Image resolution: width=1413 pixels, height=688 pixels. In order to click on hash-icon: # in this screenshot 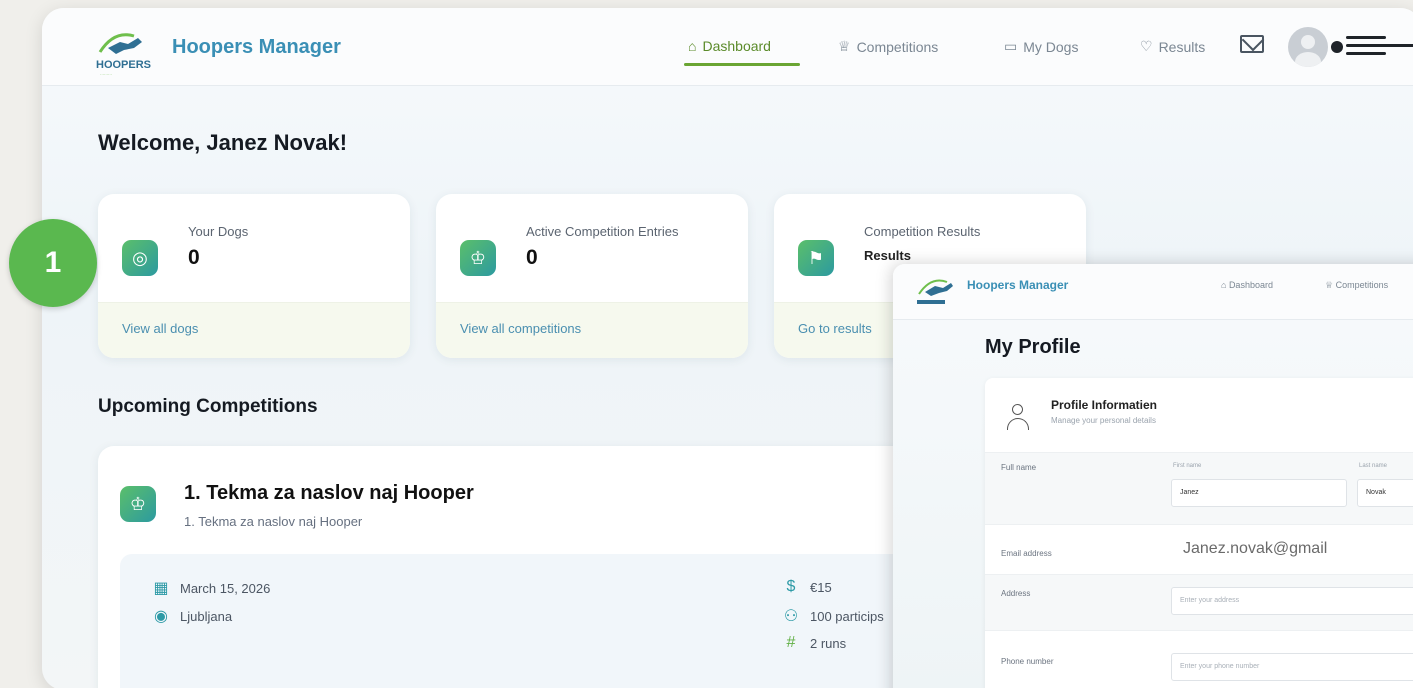, I will do `click(791, 642)`.